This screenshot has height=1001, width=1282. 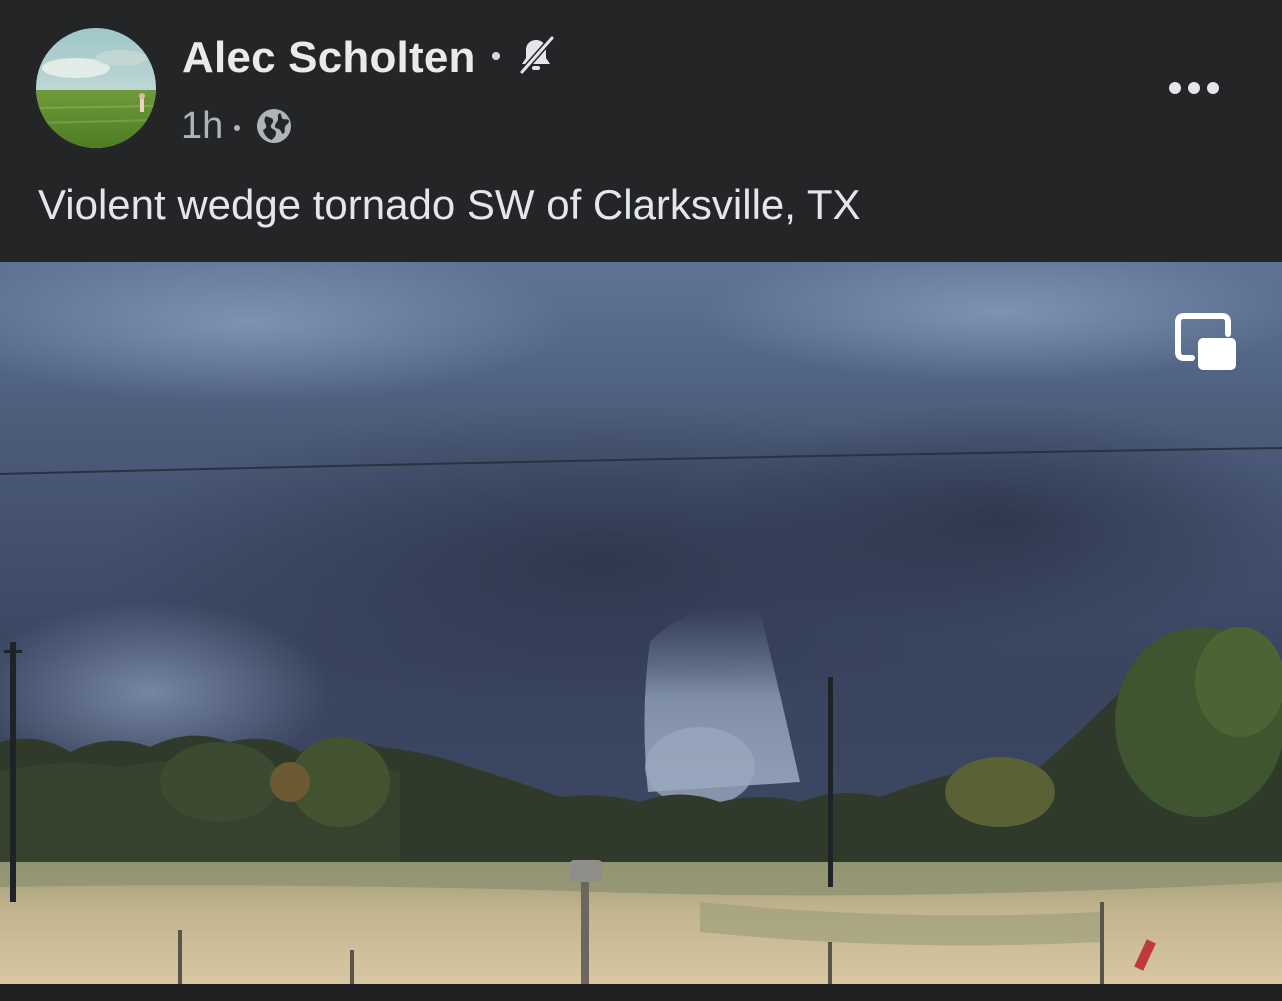 I want to click on more-options-button, so click(x=1194, y=88).